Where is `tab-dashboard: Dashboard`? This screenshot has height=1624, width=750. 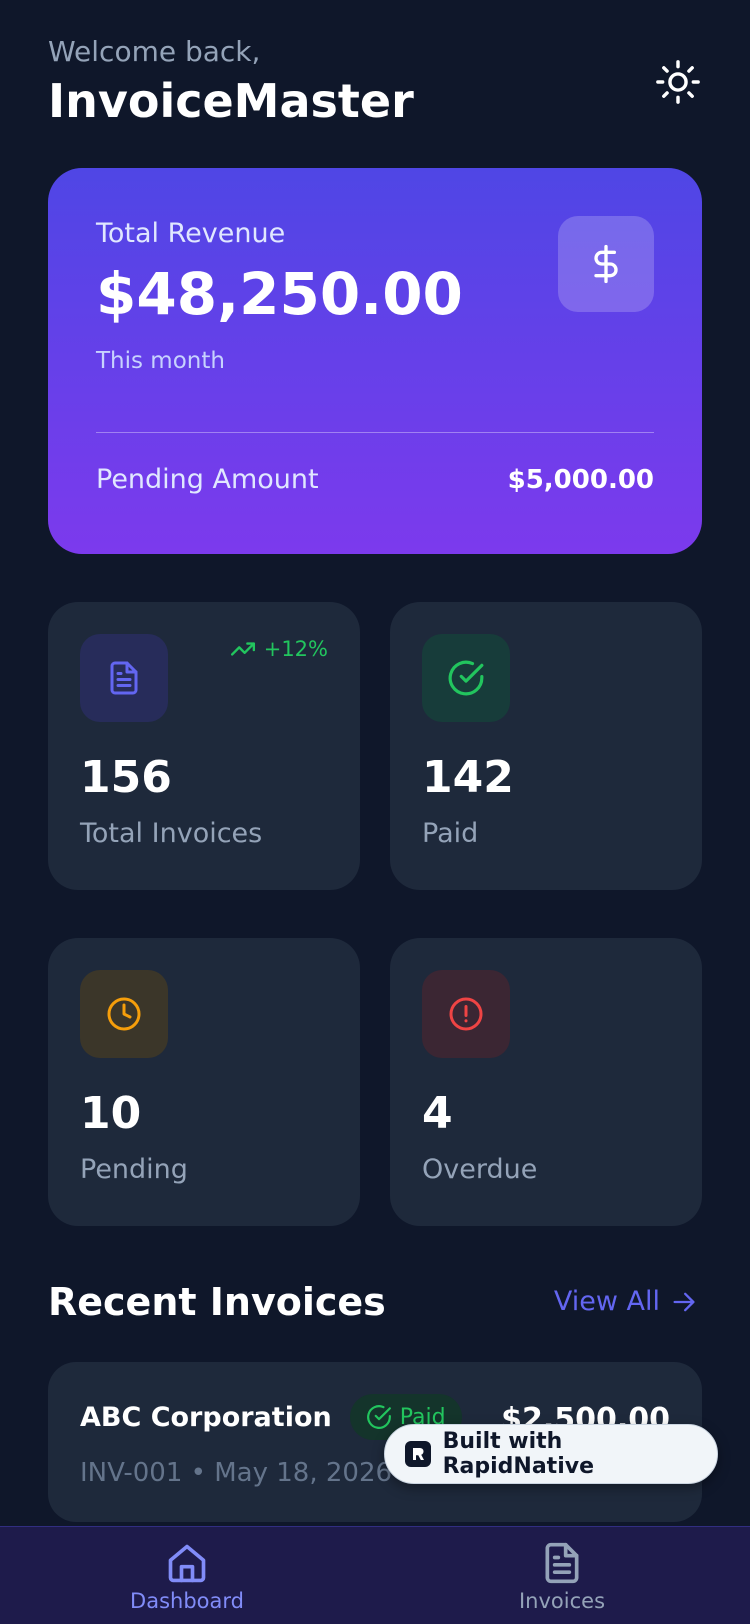 tab-dashboard: Dashboard is located at coordinates (187, 1577).